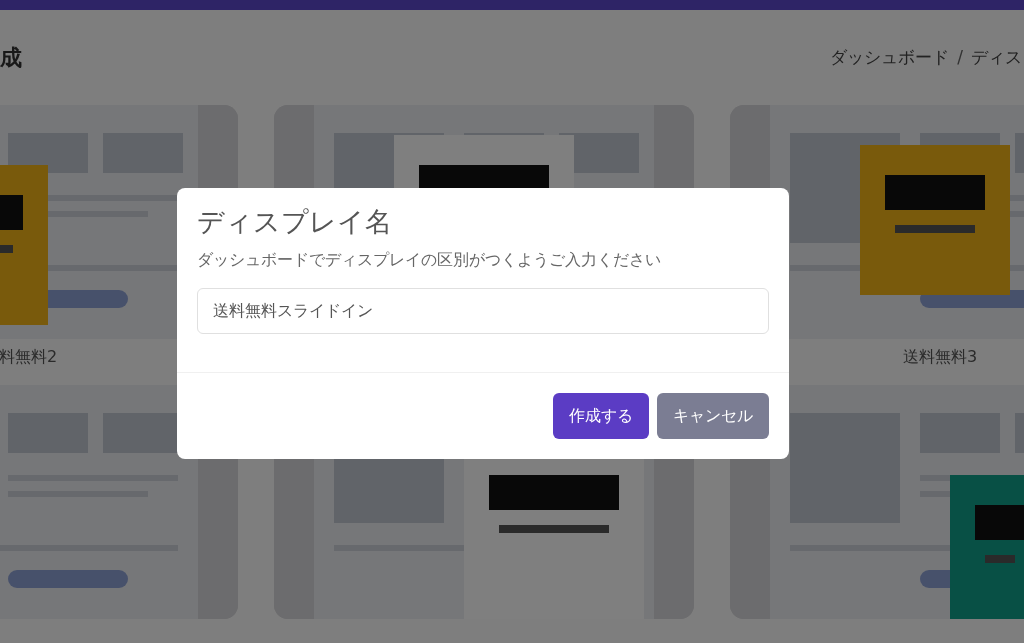  I want to click on dialog-title: ディスプレイ名, so click(295, 222).